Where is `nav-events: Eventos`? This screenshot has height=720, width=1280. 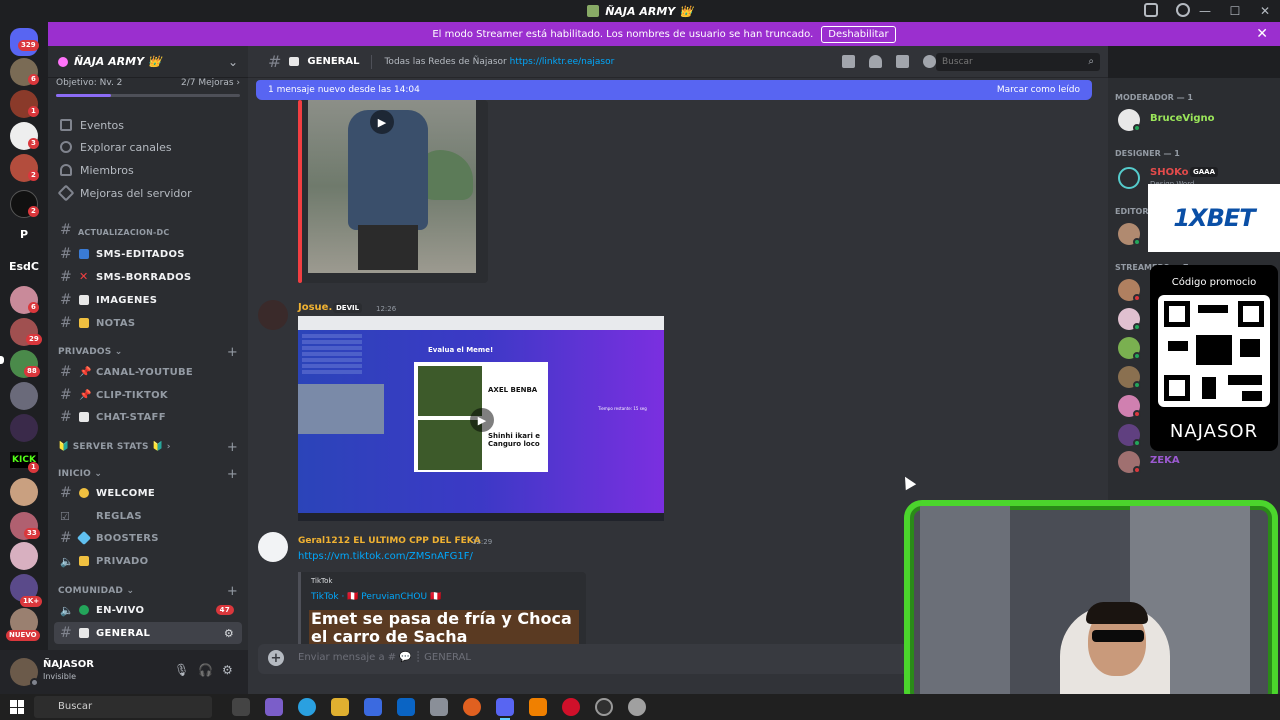 nav-events: Eventos is located at coordinates (148, 125).